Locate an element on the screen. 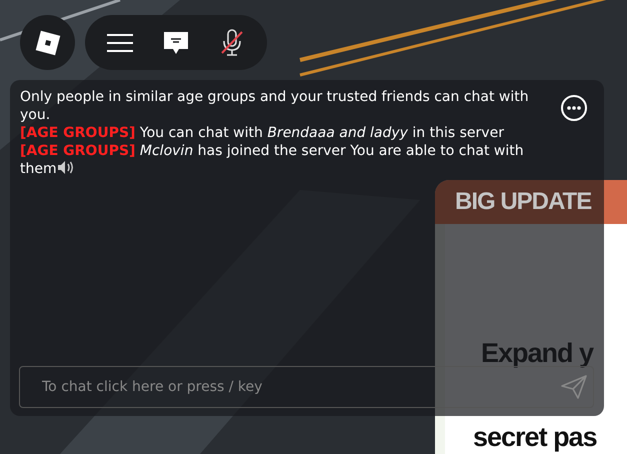 Image resolution: width=627 pixels, height=454 pixels. chat-input-field: To chat click here or press / key is located at coordinates (306, 387).